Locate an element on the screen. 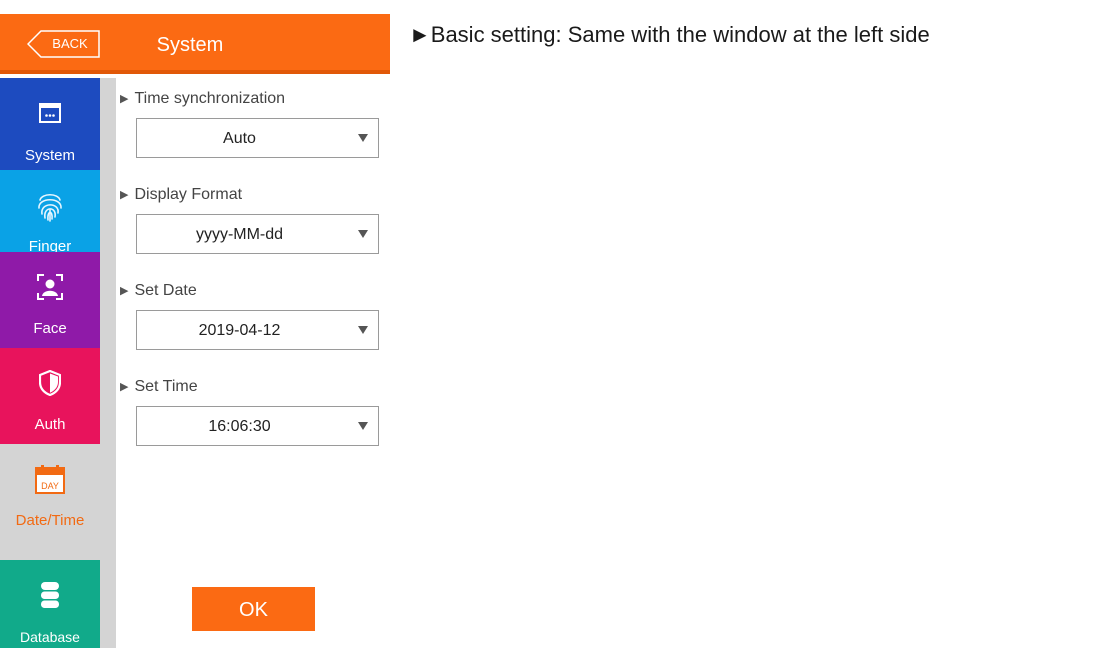 The height and width of the screenshot is (648, 1109). sidebar-item-face: Face is located at coordinates (50, 300).